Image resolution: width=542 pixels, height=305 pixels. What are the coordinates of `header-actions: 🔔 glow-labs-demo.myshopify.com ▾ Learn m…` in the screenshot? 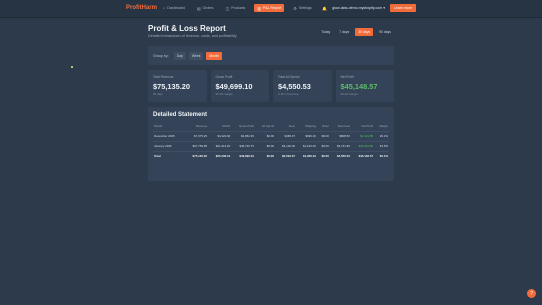 It's located at (369, 8).